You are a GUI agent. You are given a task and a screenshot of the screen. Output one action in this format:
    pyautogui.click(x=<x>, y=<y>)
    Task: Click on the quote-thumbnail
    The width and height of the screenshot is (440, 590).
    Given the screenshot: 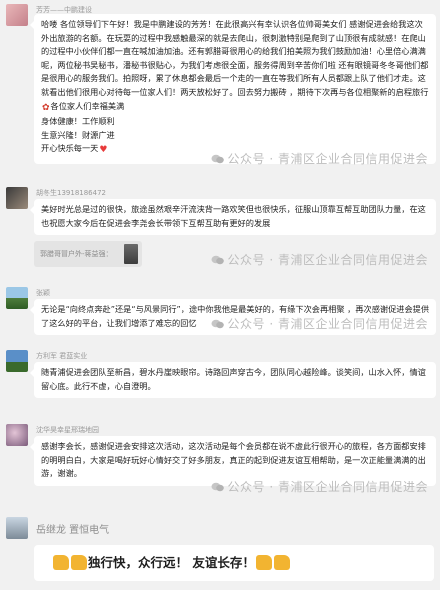 What is the action you would take?
    pyautogui.click(x=131, y=254)
    